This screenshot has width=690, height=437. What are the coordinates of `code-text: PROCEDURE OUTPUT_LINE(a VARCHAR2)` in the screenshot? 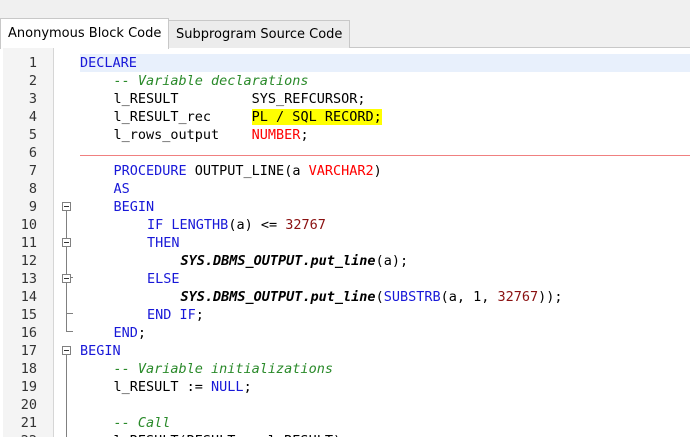 It's located at (248, 171).